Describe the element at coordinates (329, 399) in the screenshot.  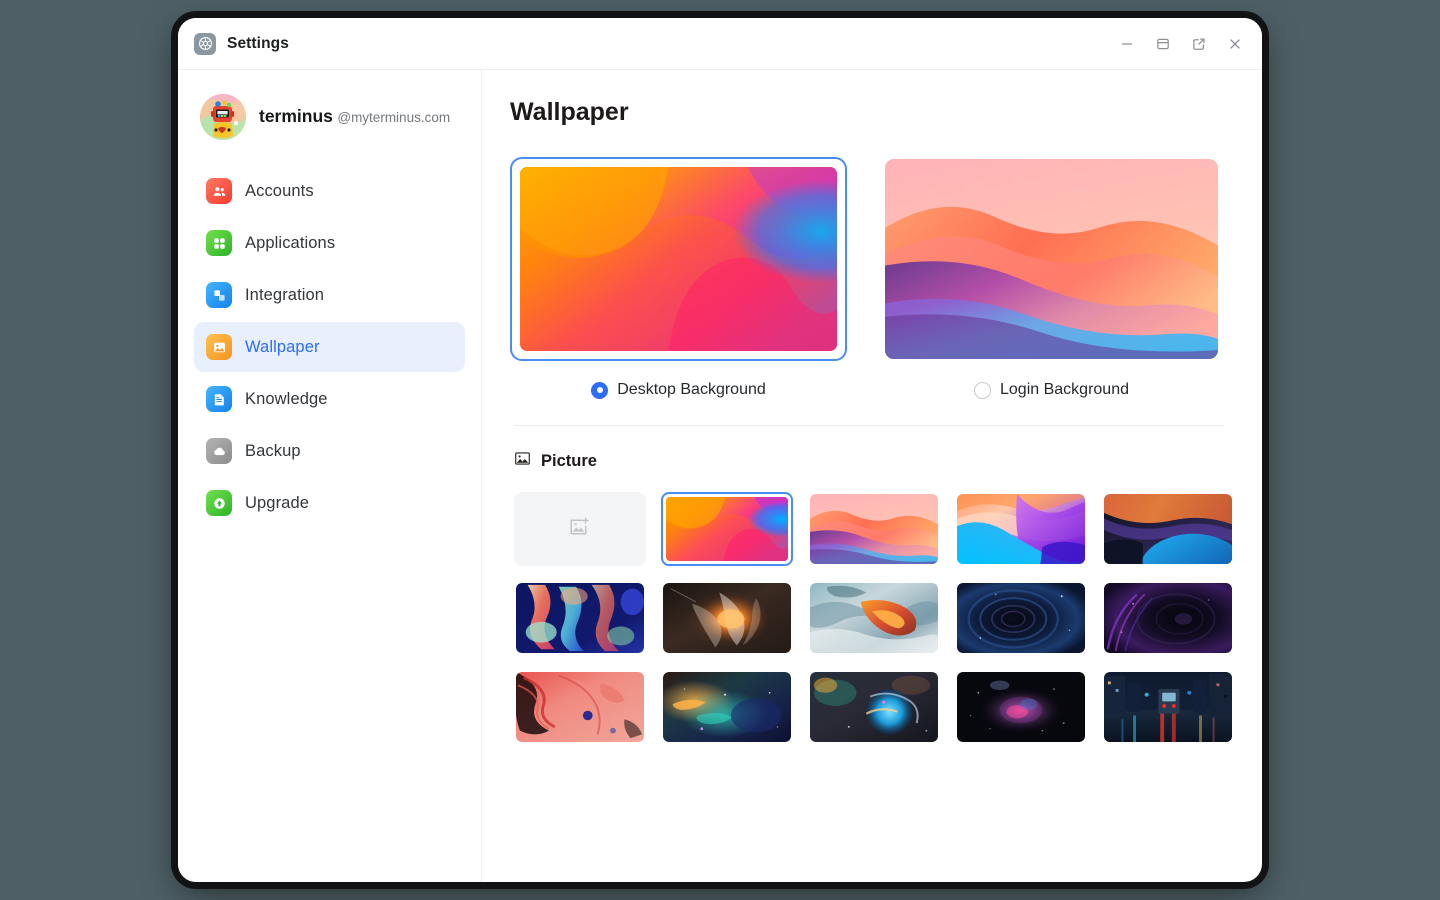
I see `sidebar-item-knowledge: Knowledge` at that location.